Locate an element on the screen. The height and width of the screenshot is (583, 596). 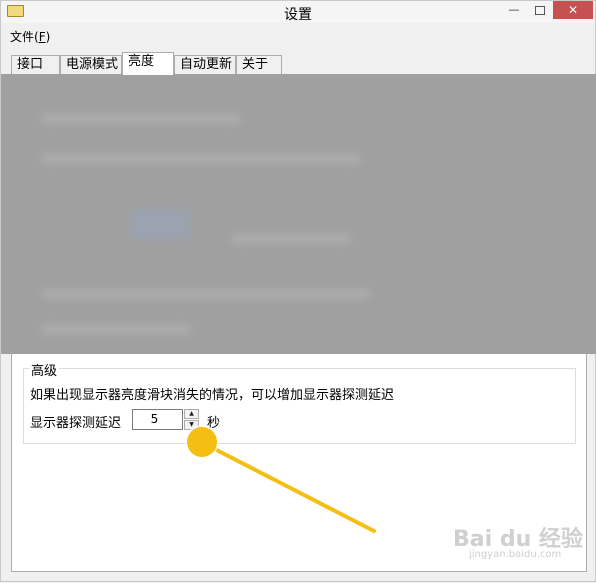
callout-pointer-line is located at coordinates (287, 486).